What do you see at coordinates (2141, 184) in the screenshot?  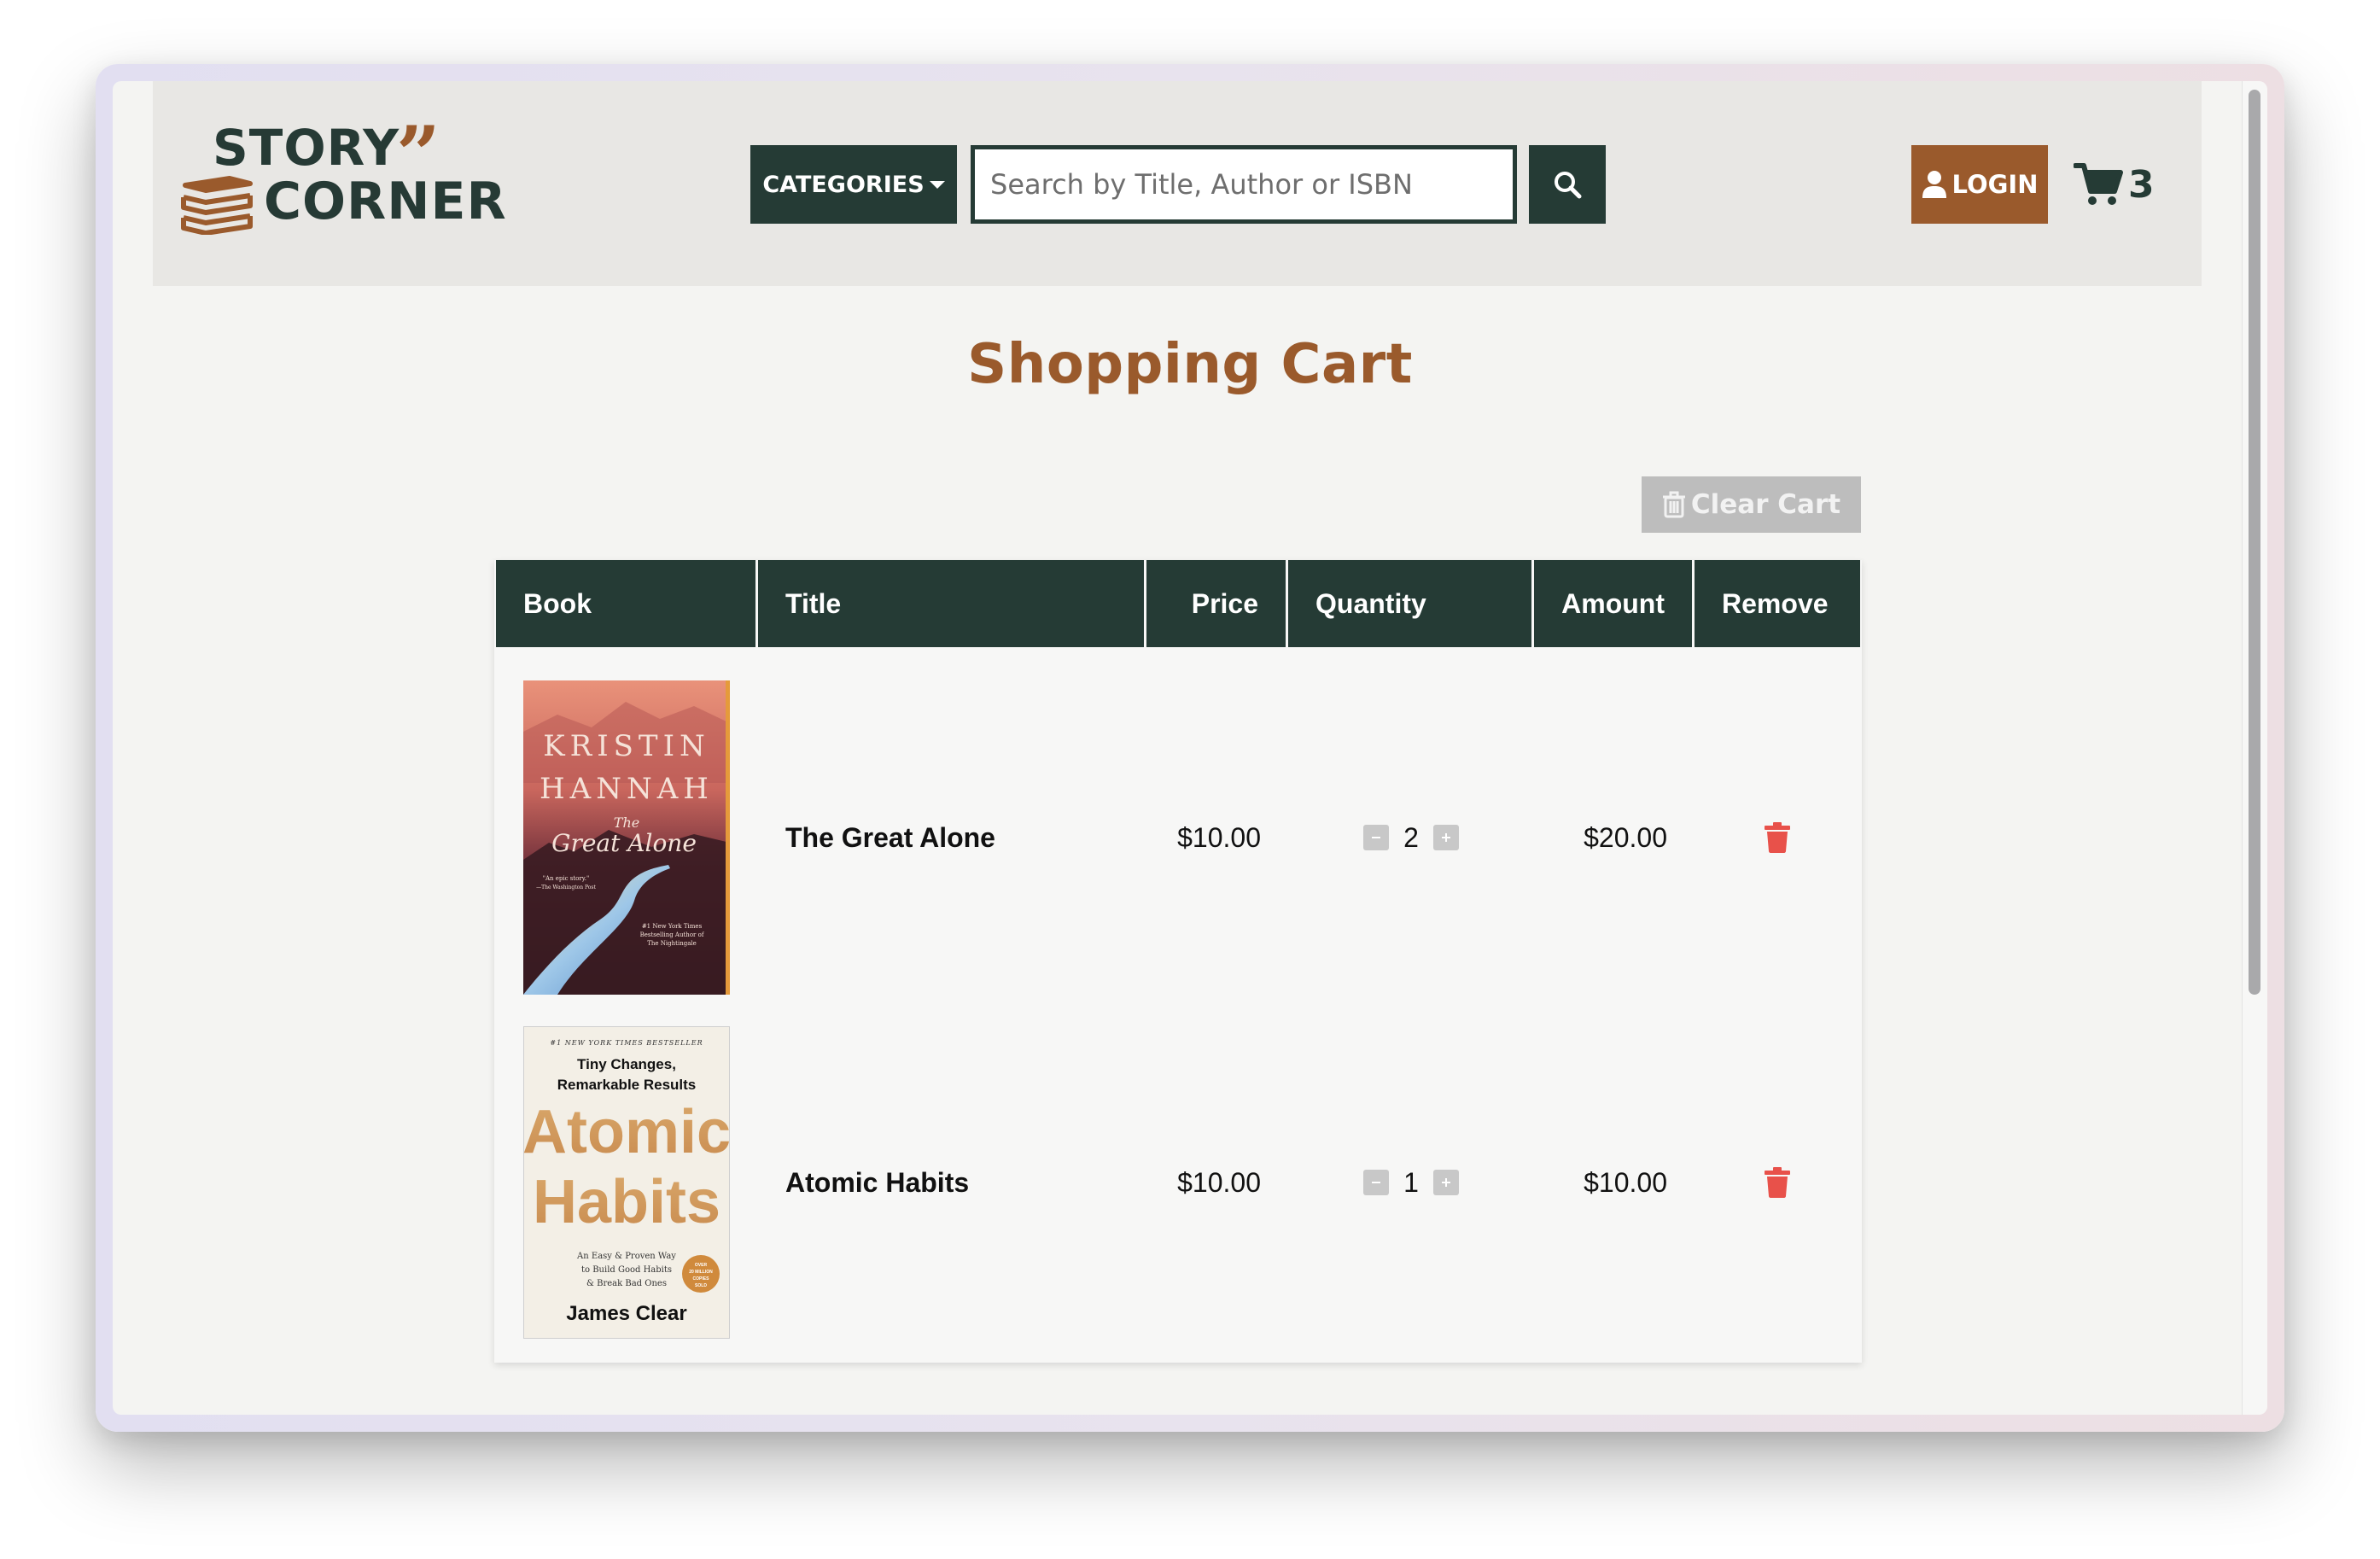 I see `cart-count-badge: 3` at bounding box center [2141, 184].